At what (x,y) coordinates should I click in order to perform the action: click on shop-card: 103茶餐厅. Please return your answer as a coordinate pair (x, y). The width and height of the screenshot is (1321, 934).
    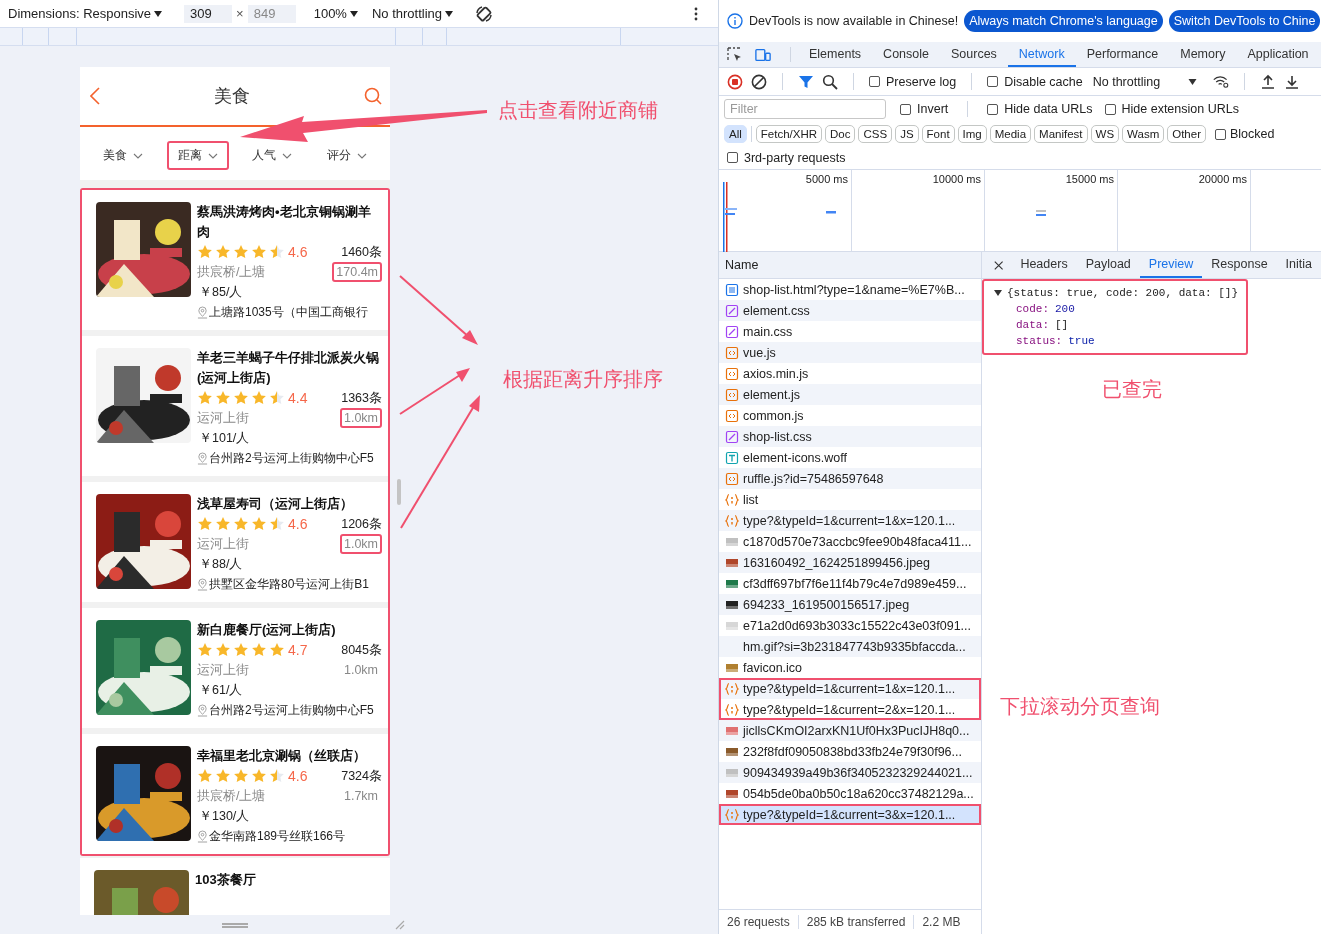
    Looking at the image, I should click on (235, 886).